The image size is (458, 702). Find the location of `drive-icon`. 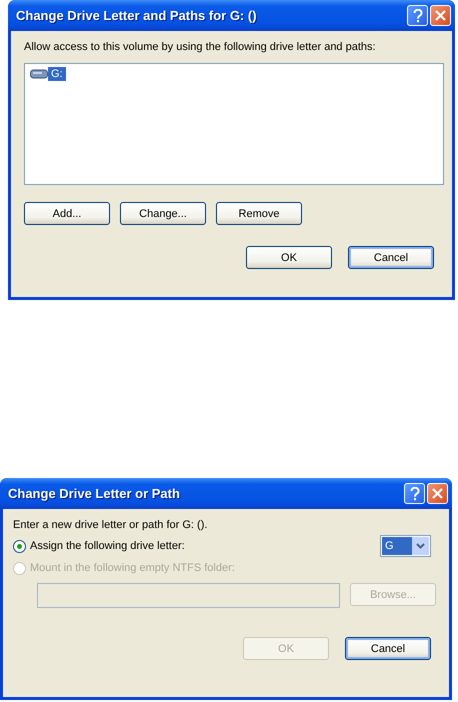

drive-icon is located at coordinates (39, 74).